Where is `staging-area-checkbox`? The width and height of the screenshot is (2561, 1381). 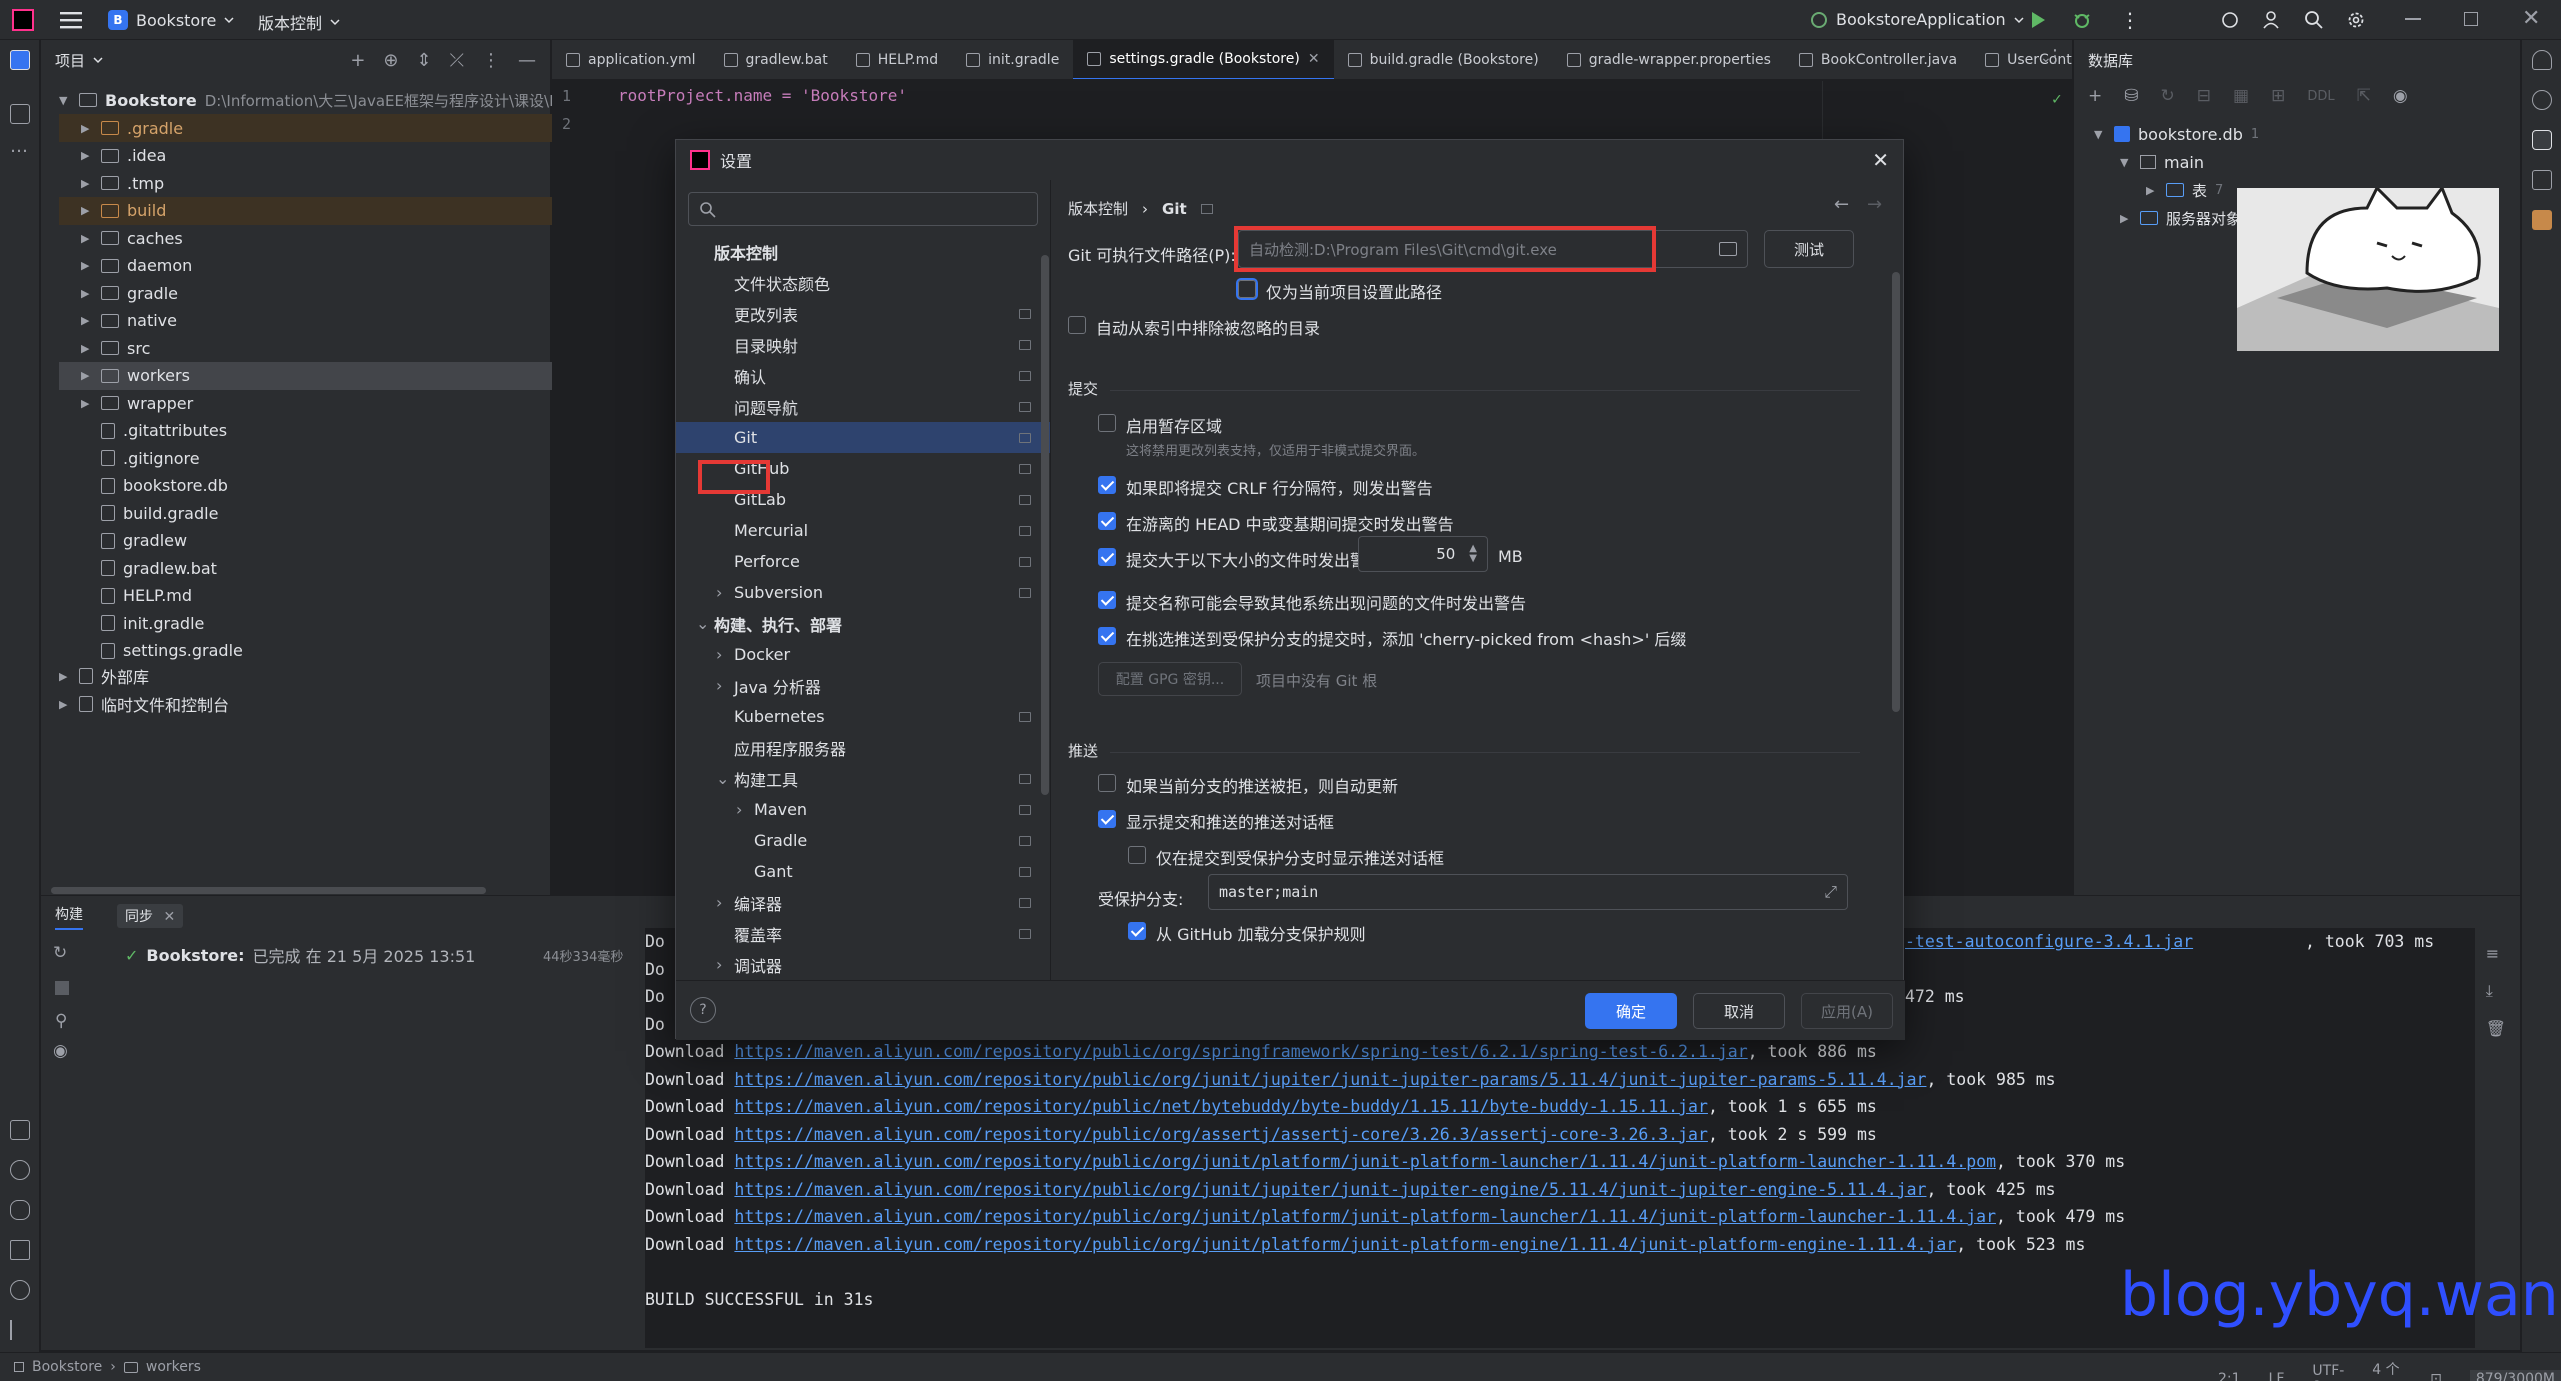
staging-area-checkbox is located at coordinates (1107, 423).